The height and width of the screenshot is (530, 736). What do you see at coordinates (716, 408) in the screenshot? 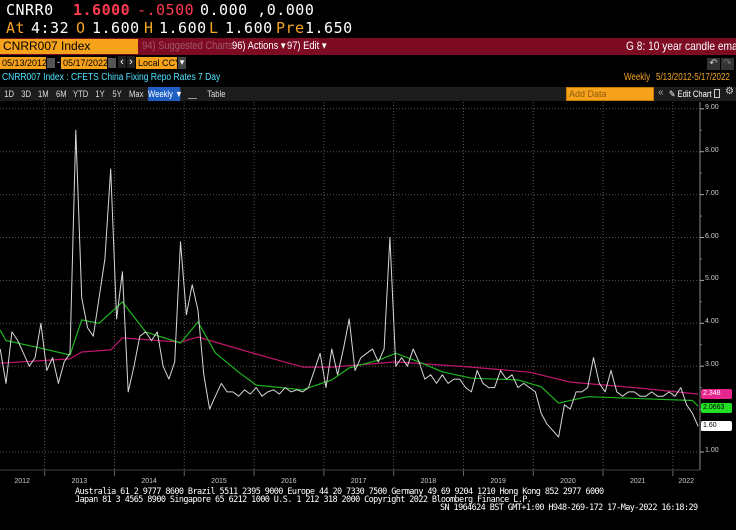
I see `ema-short-last-tag: 2.0663` at bounding box center [716, 408].